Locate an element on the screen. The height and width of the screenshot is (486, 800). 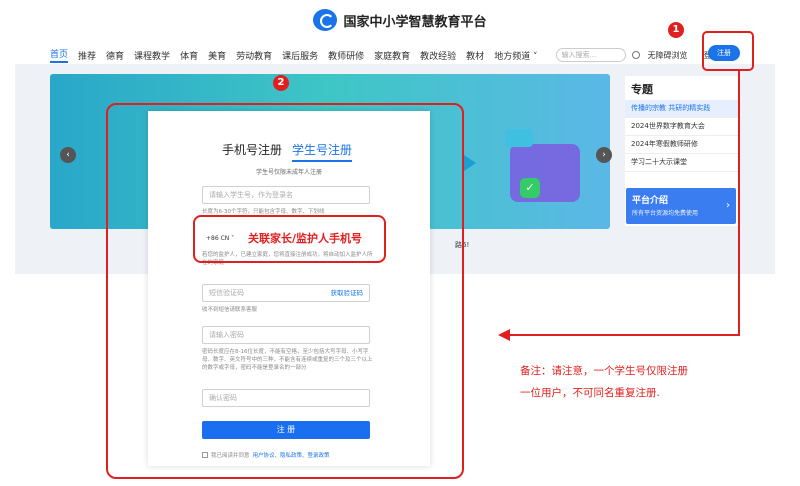
annotation-arrow-icon is located at coordinates (504, 335).